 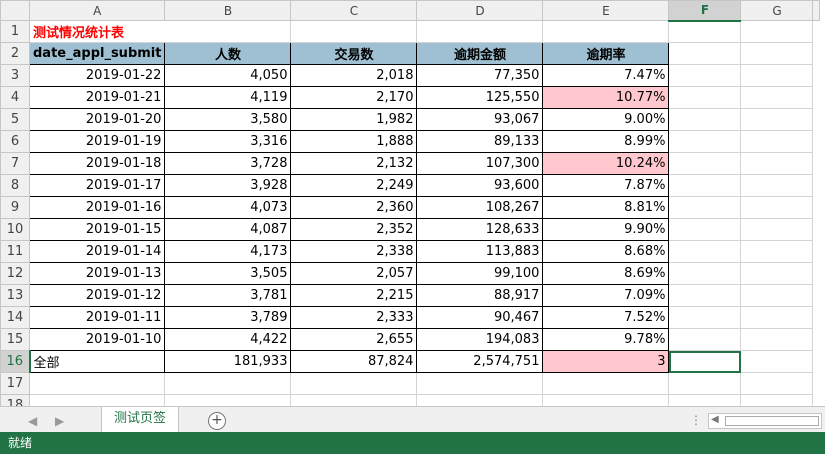 I want to click on data-cell: 8.81%, so click(x=606, y=207).